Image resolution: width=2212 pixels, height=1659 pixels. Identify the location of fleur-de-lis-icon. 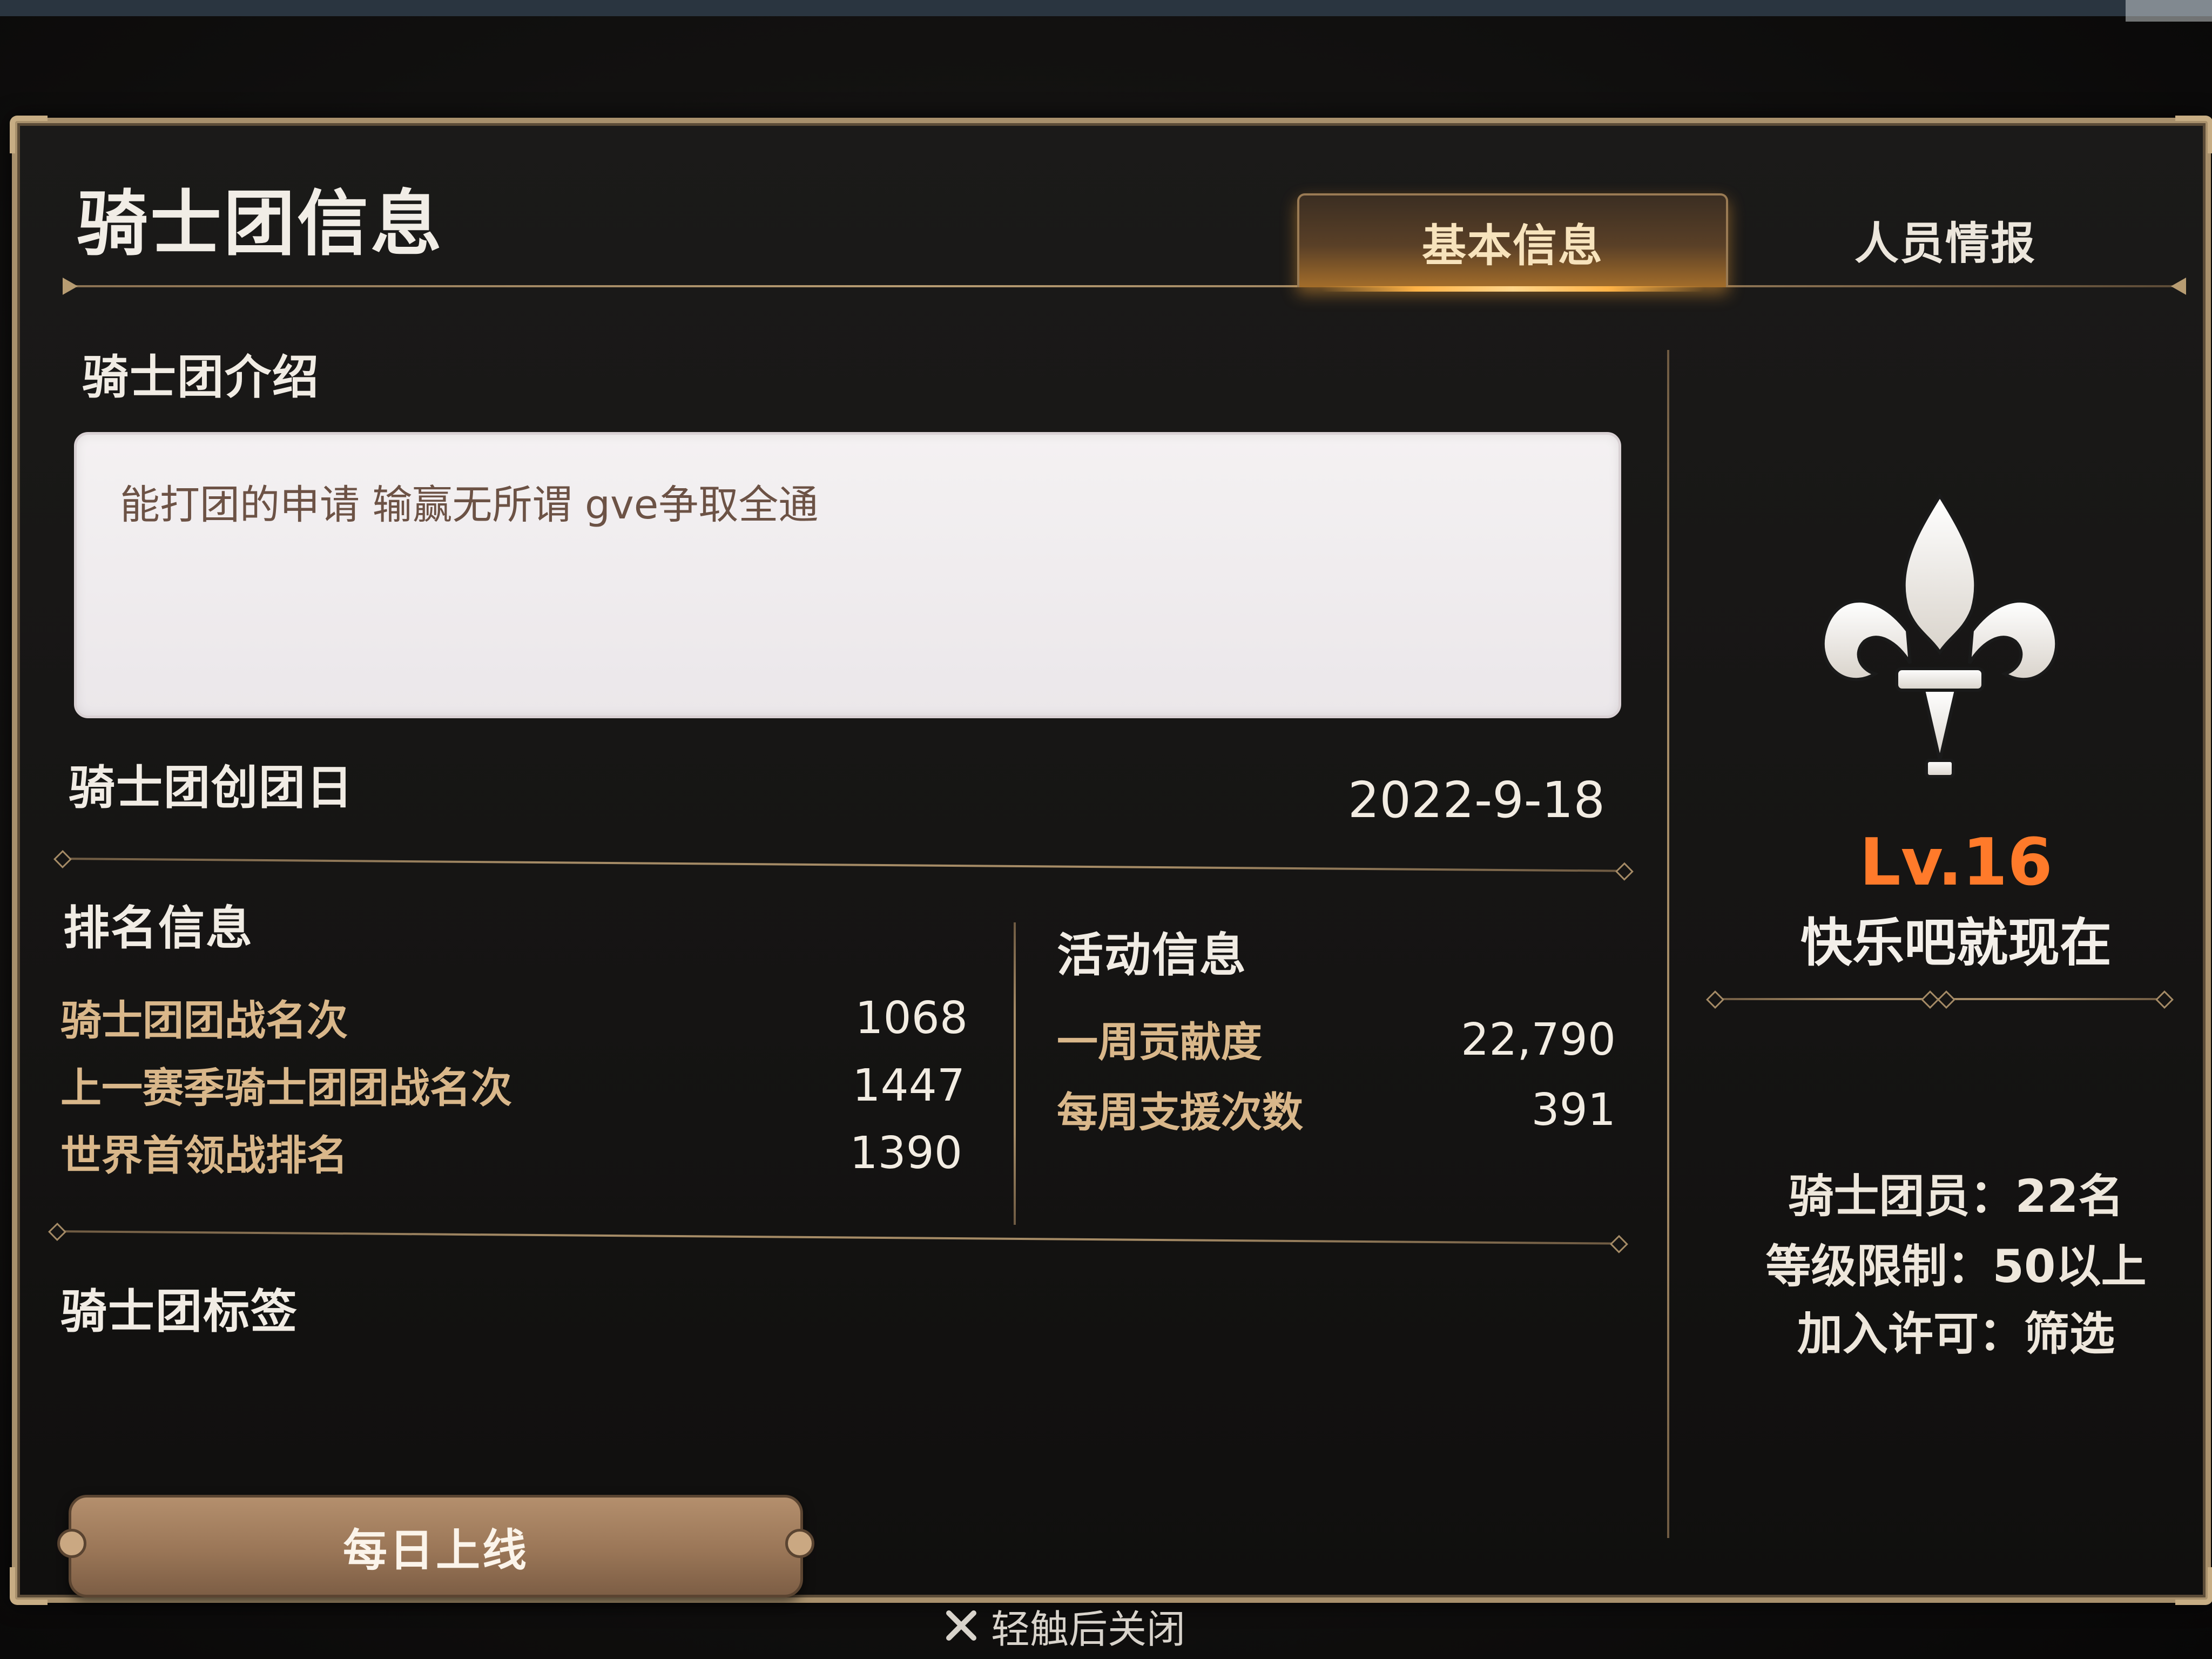
(1940, 635).